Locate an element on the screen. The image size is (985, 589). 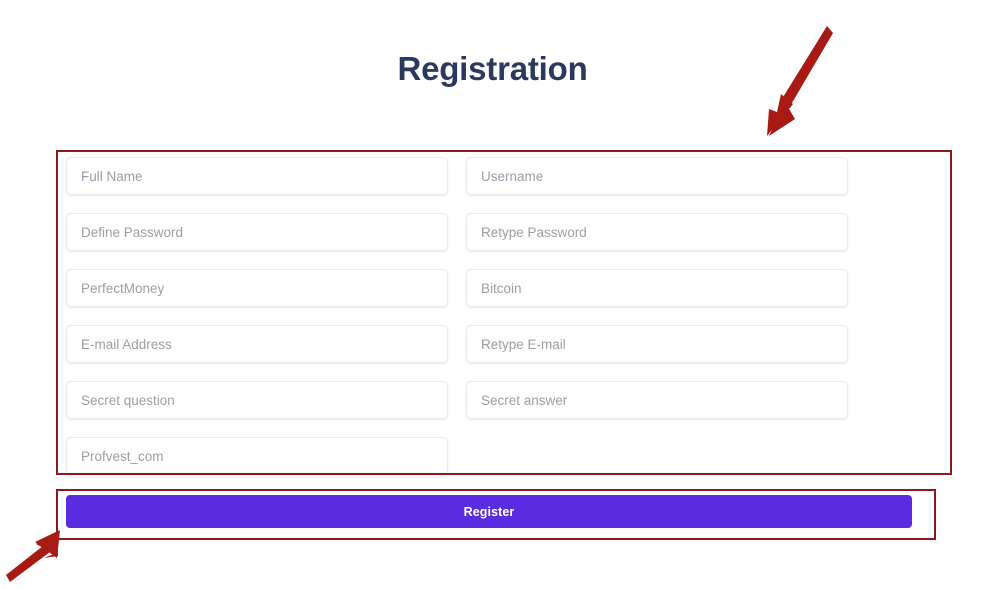
define-password-input is located at coordinates (257, 232).